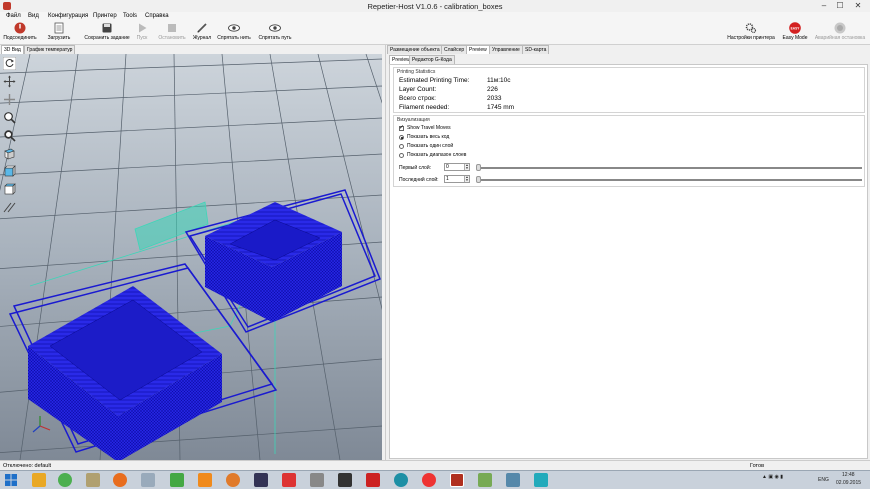 The width and height of the screenshot is (870, 489). I want to click on tab-preview: Preview, so click(478, 49).